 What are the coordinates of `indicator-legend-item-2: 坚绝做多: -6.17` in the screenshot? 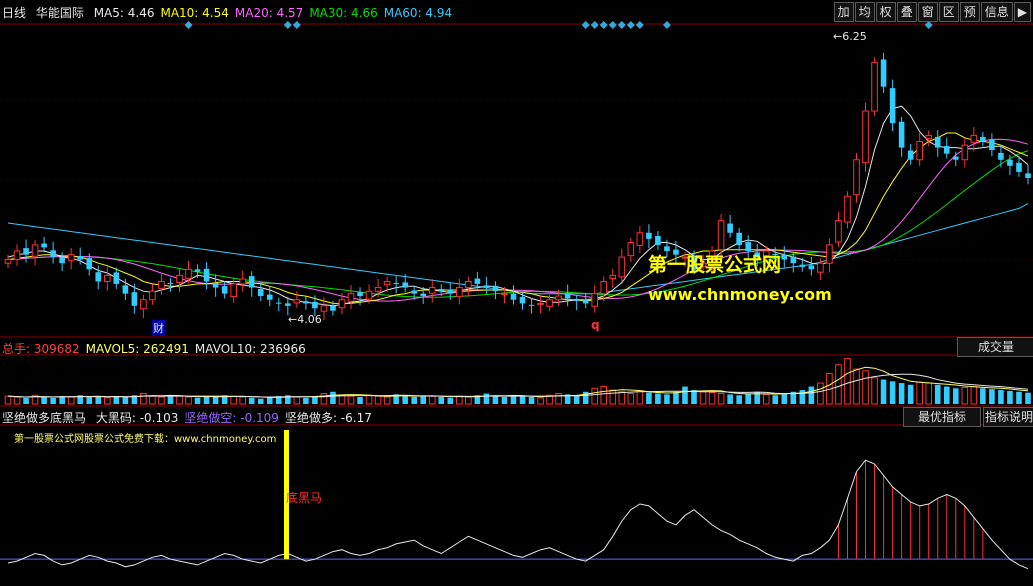 It's located at (328, 418).